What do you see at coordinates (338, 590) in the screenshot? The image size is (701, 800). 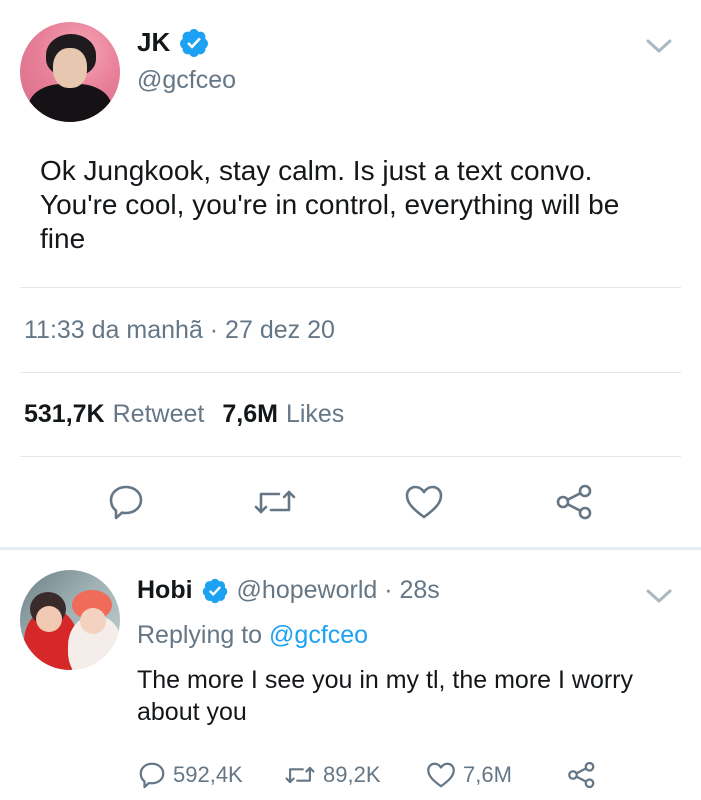 I see `reply-handle-time: @hopeworld · 28s` at bounding box center [338, 590].